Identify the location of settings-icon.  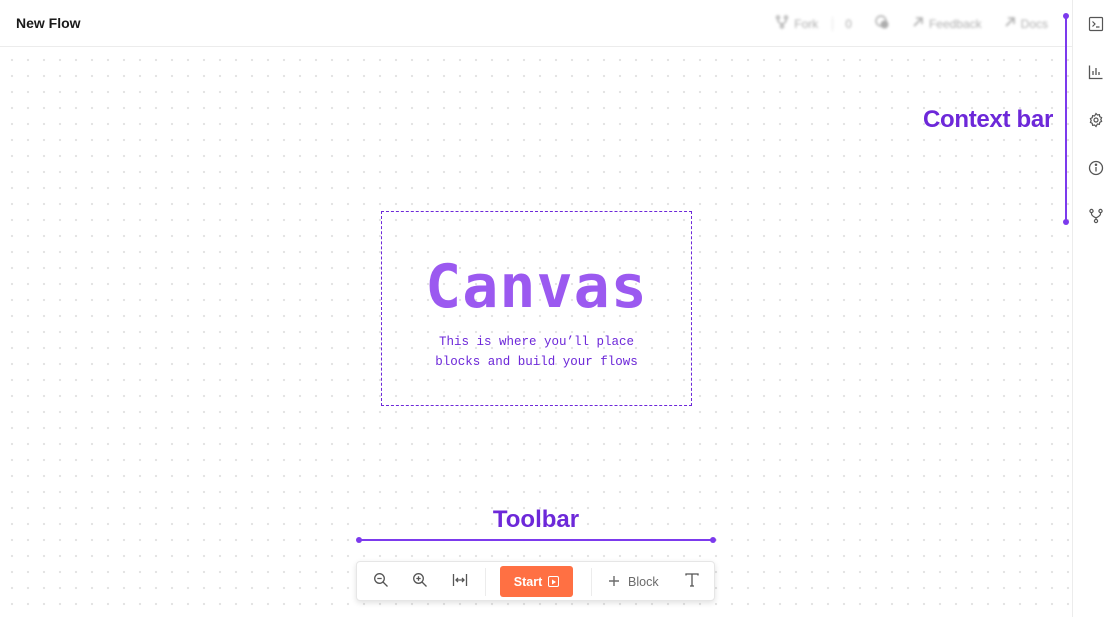
(1096, 120).